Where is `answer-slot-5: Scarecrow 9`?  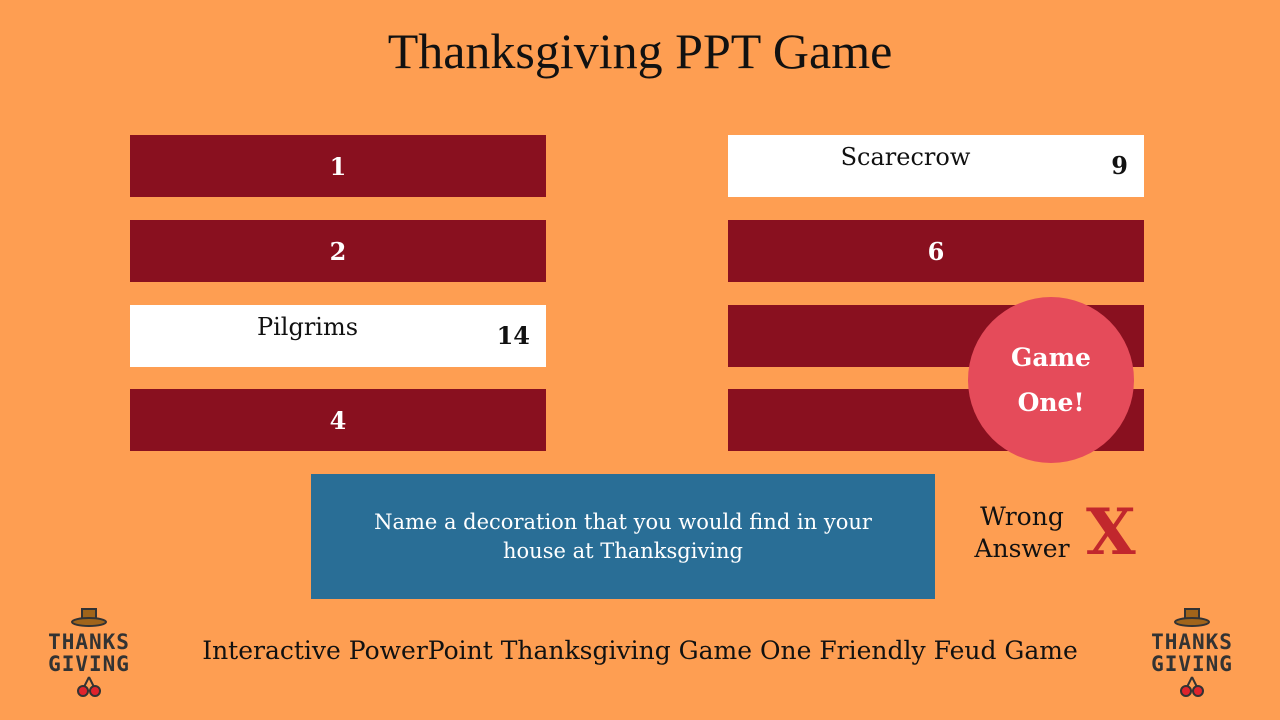 answer-slot-5: Scarecrow 9 is located at coordinates (936, 166).